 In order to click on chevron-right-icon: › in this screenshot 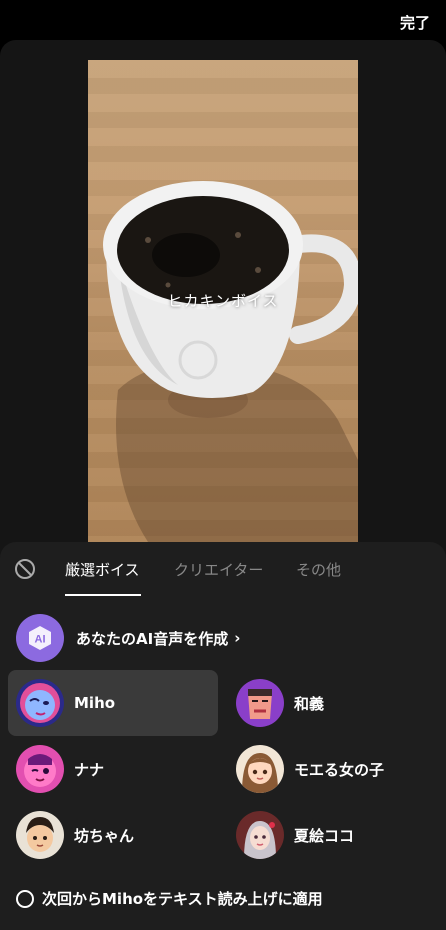, I will do `click(237, 638)`.